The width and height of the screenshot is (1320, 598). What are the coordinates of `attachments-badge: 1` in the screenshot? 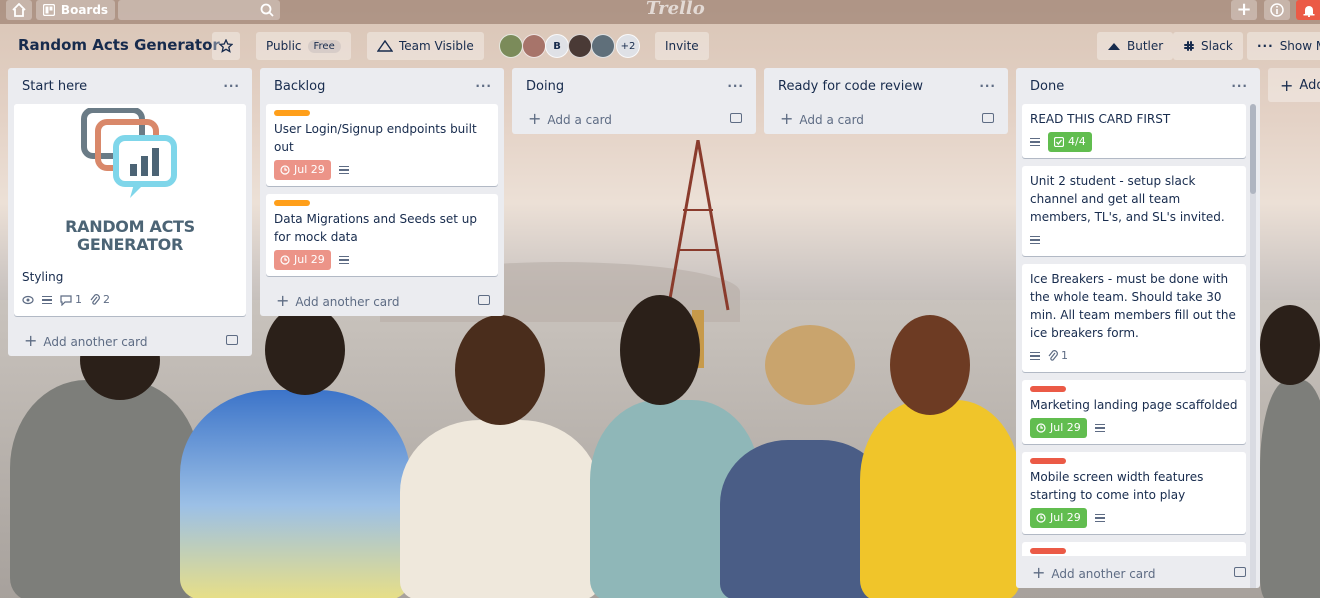 It's located at (1058, 356).